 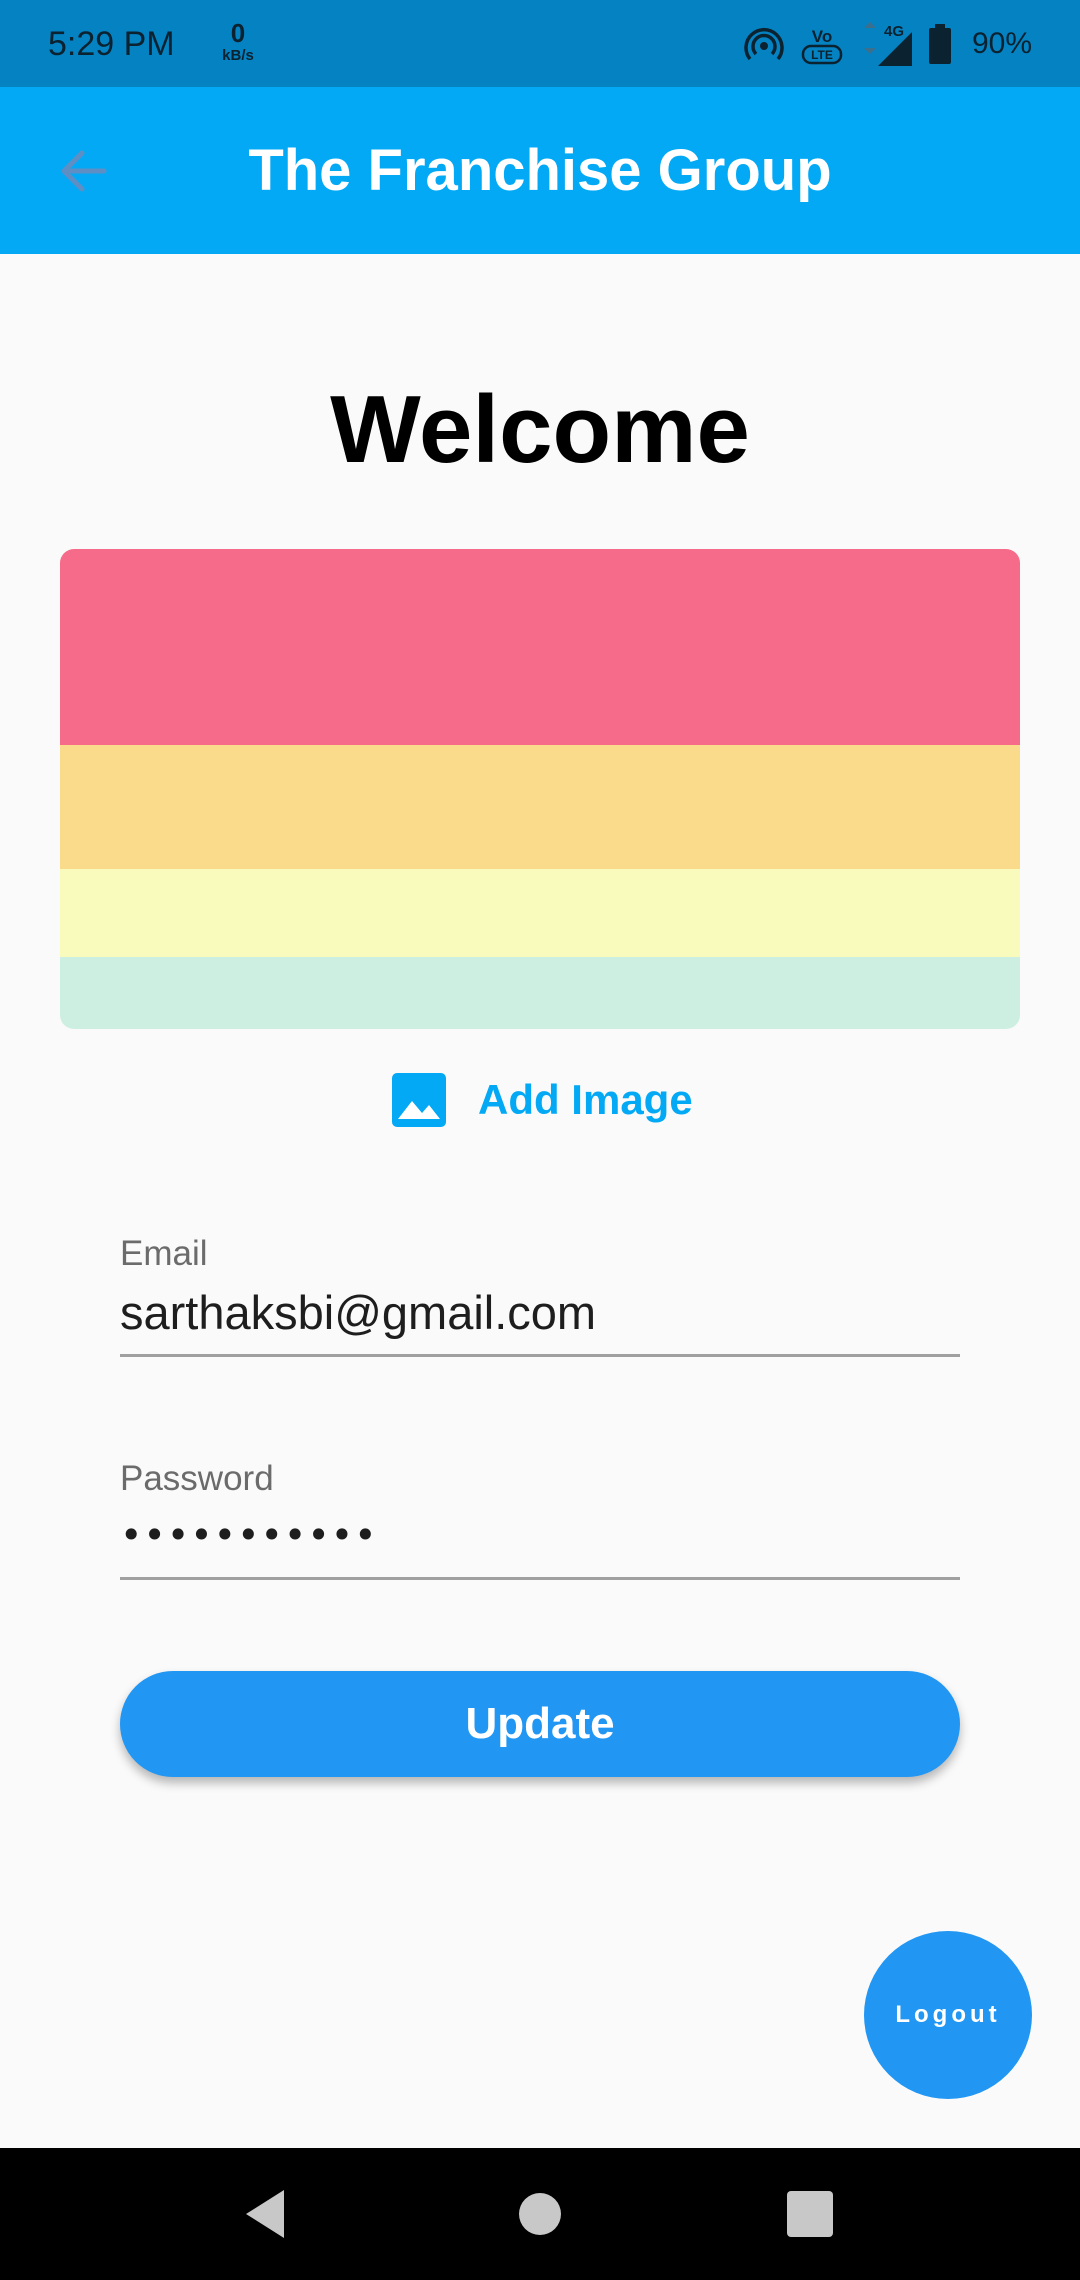 What do you see at coordinates (238, 55) in the screenshot?
I see `network-speed-unit: kB/s` at bounding box center [238, 55].